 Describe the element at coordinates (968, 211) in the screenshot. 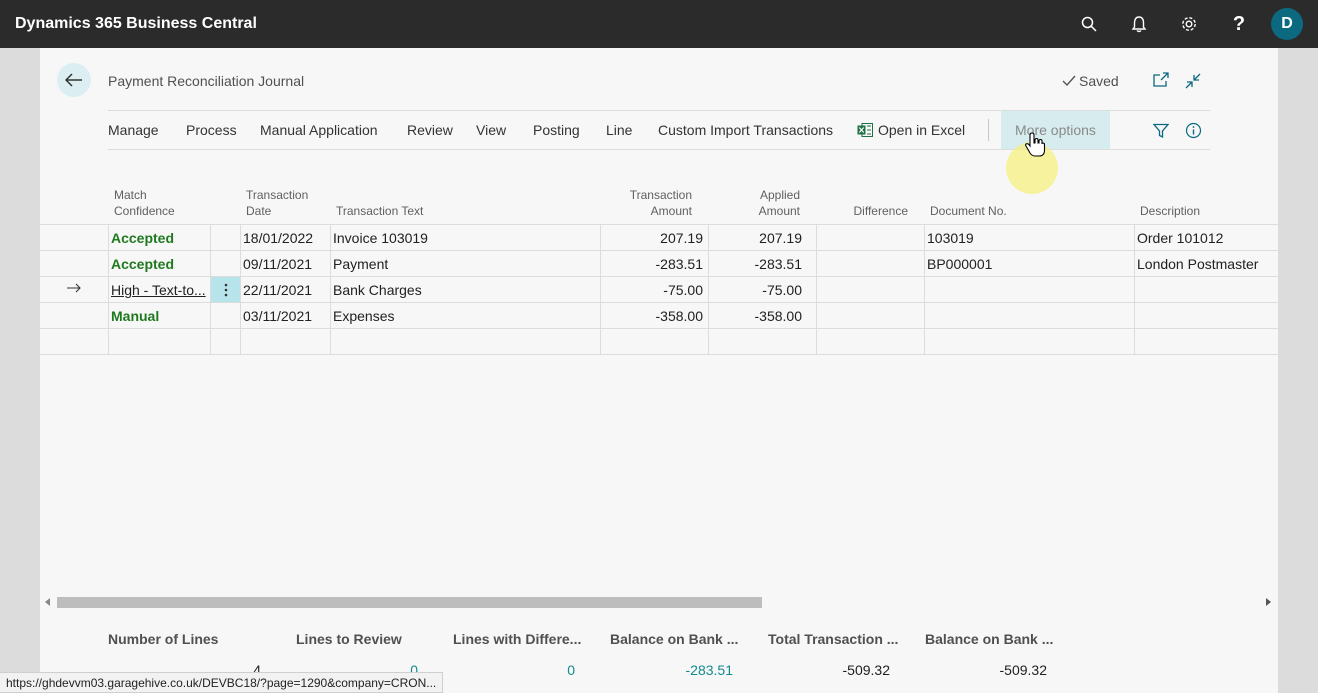

I see `col-document-no: Document No.` at that location.